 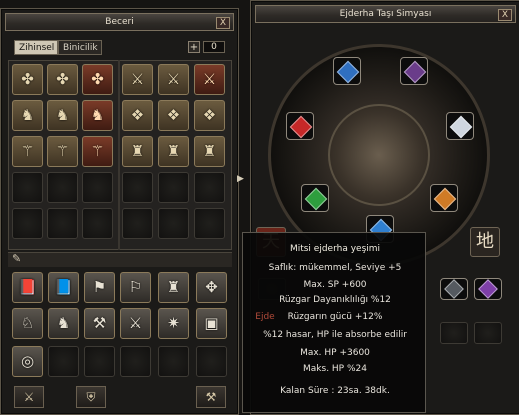 I want to click on tooltip-item-name: Mitsi ejderha yeşimi, so click(x=335, y=249).